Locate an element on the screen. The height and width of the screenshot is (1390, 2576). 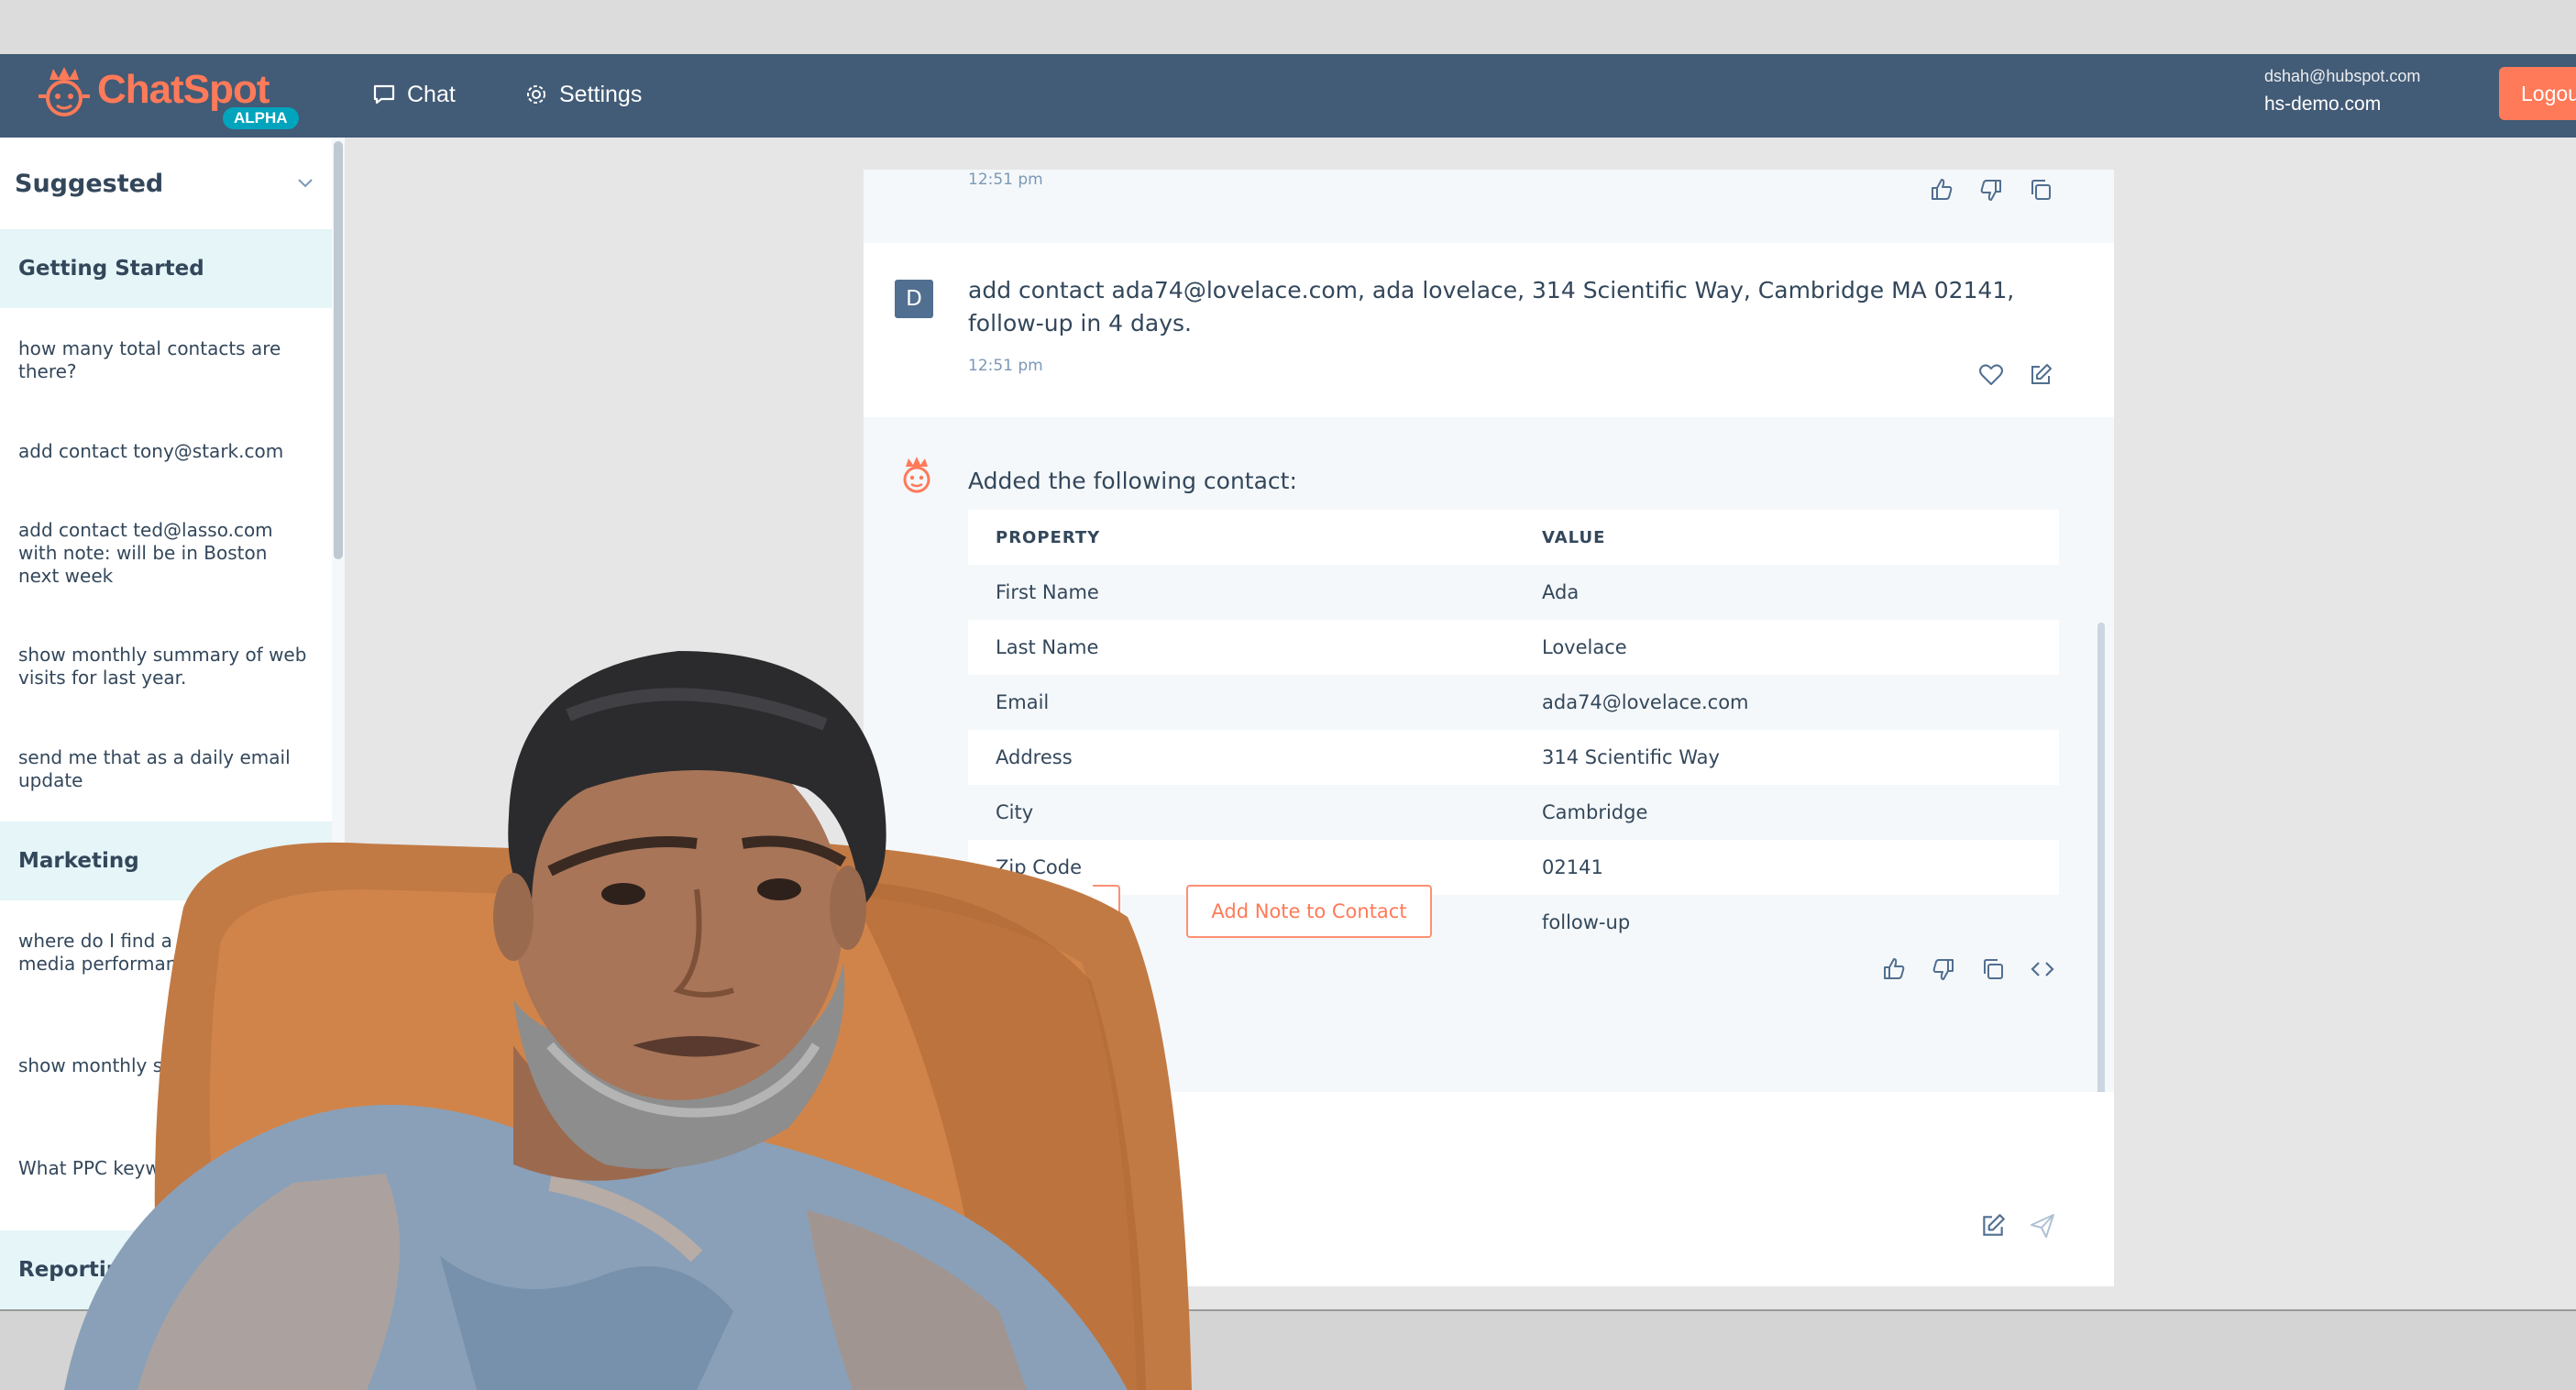
suggestion-item: how many total contacts are there? is located at coordinates (166, 360).